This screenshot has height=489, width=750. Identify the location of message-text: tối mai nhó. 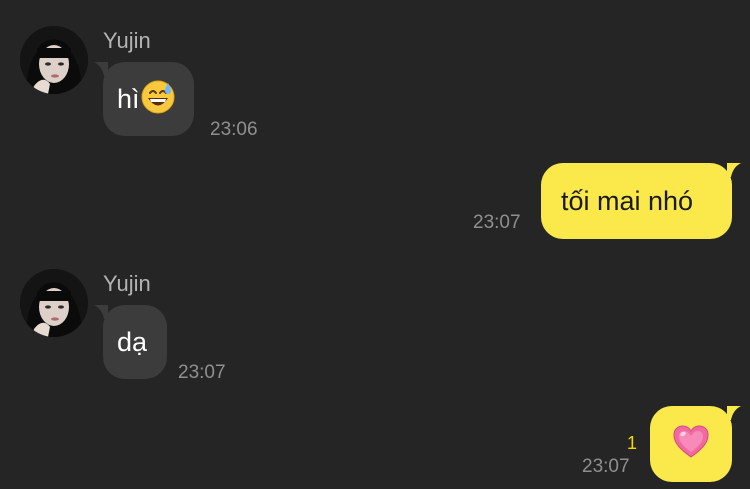
(627, 200).